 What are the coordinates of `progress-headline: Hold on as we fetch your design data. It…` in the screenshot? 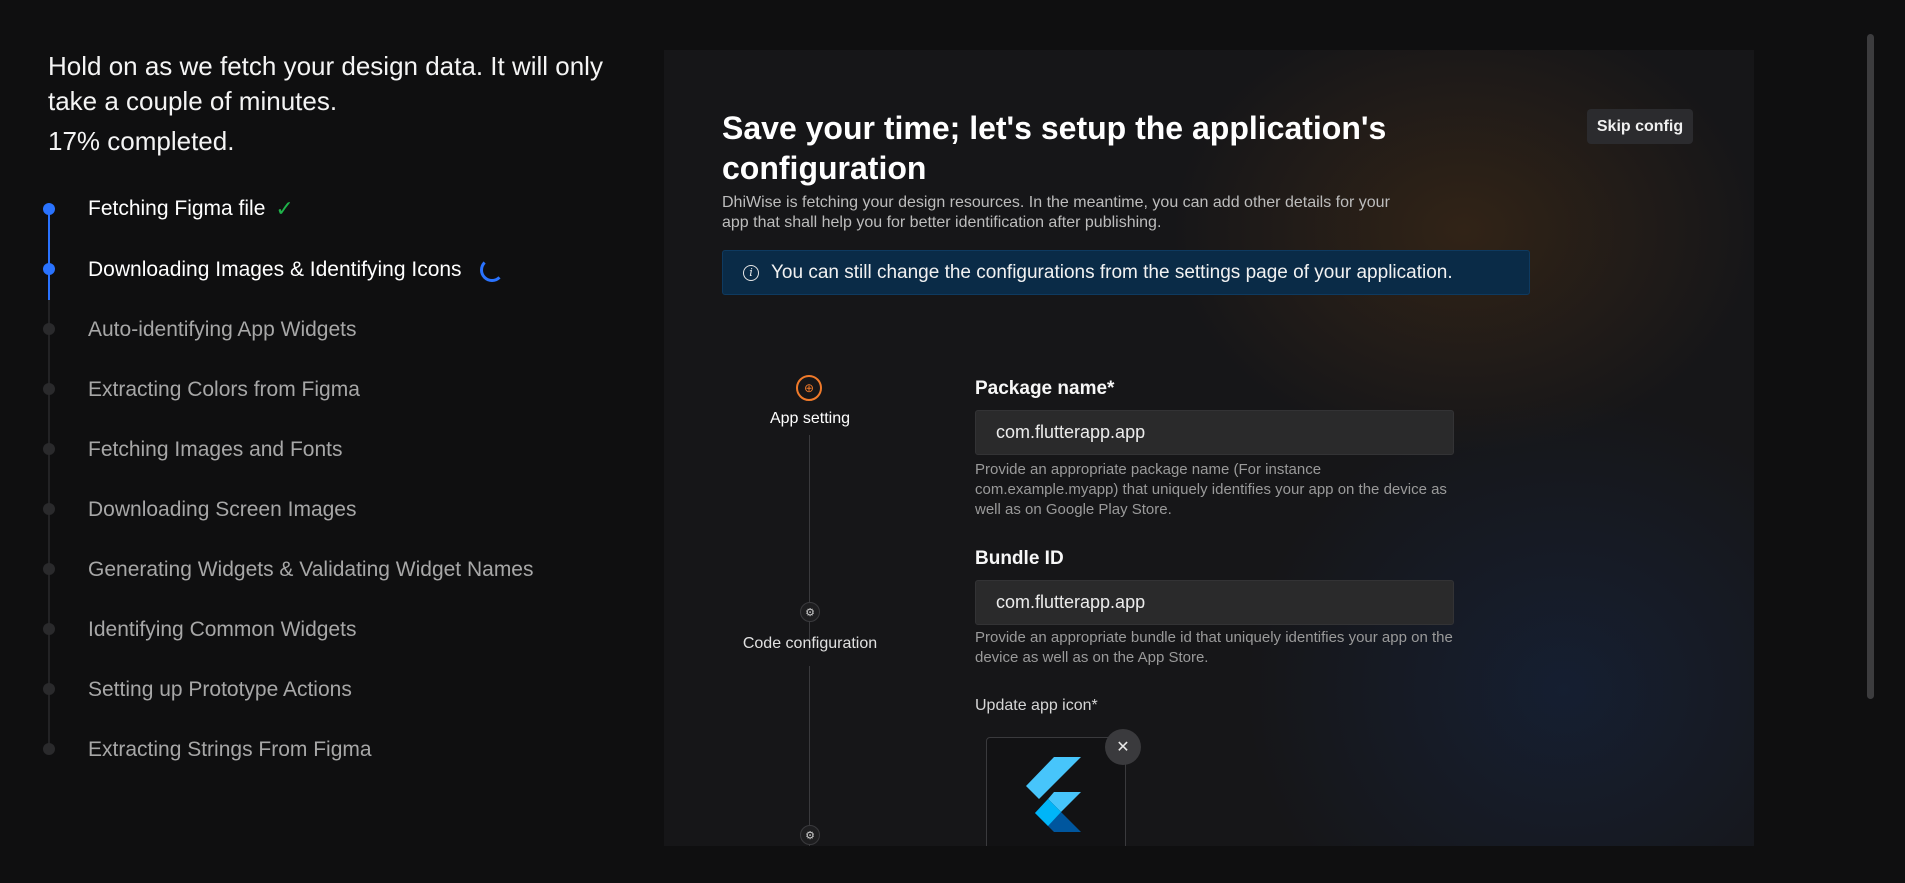 It's located at (325, 83).